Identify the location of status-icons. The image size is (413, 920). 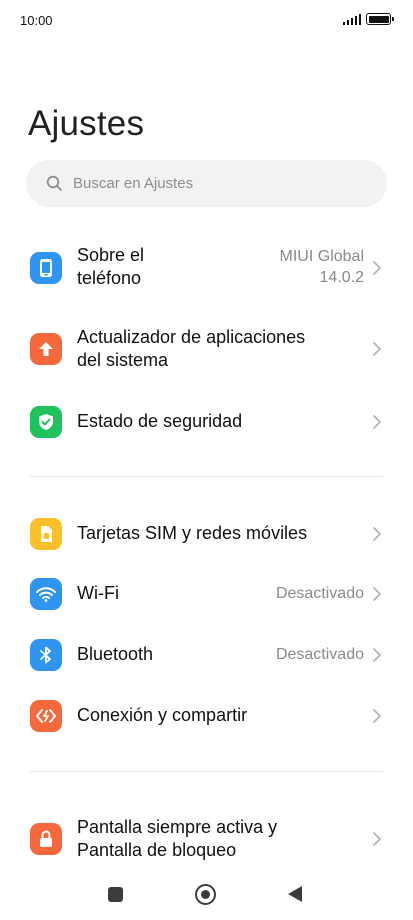
(368, 19).